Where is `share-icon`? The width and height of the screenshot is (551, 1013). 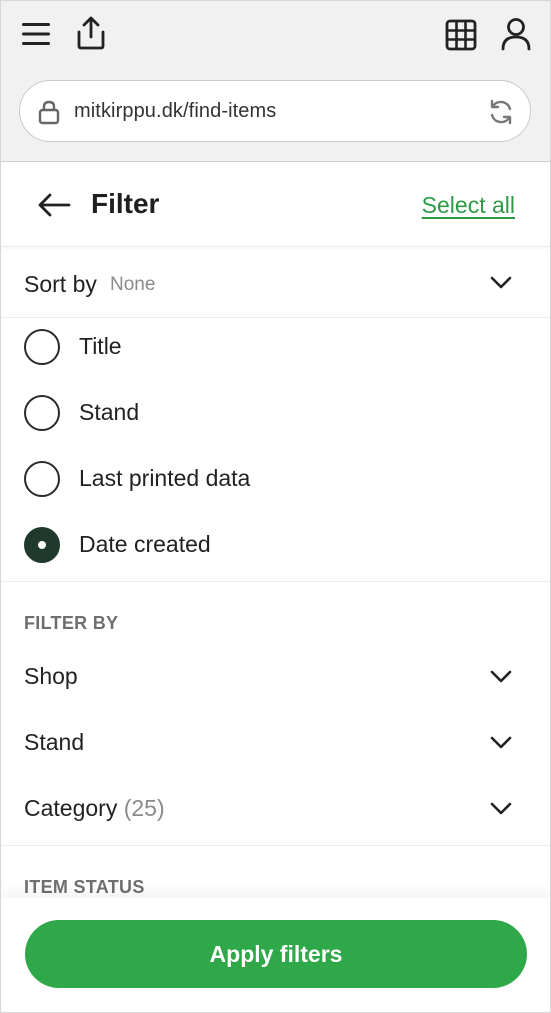
share-icon is located at coordinates (91, 33).